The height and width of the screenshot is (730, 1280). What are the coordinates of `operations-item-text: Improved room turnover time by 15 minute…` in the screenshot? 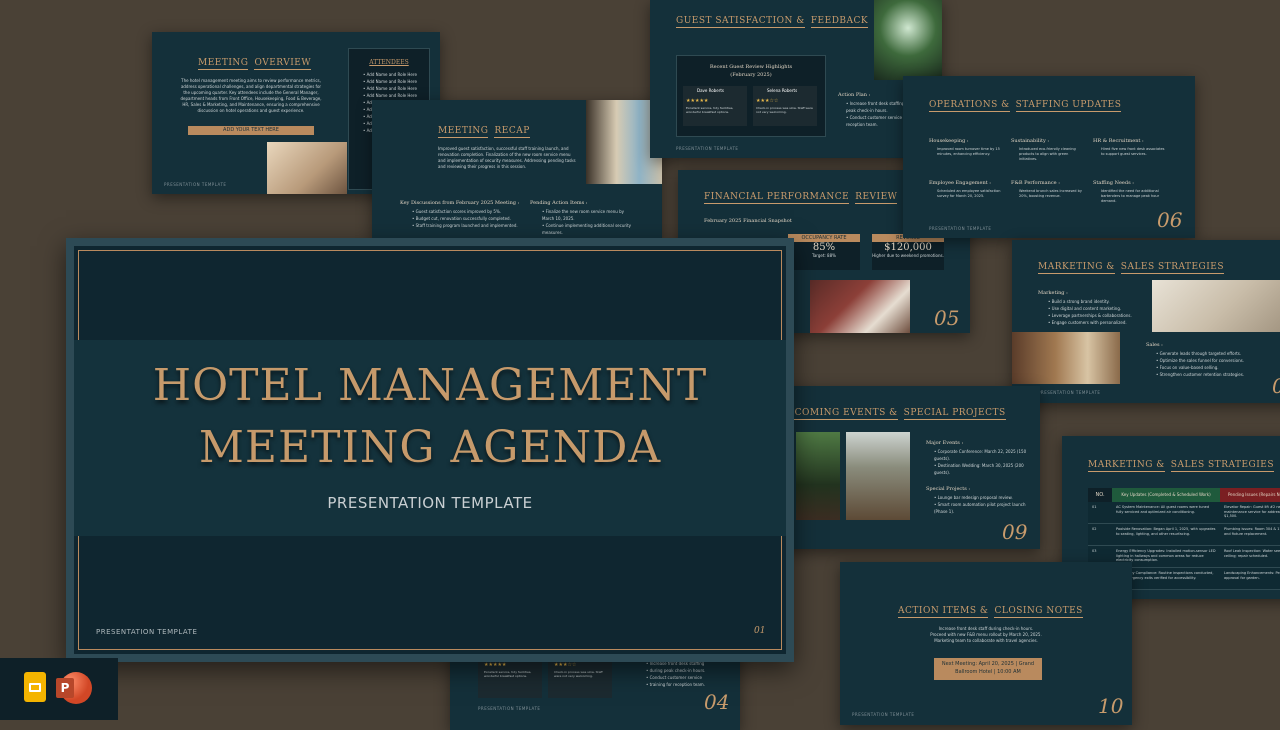 It's located at (968, 151).